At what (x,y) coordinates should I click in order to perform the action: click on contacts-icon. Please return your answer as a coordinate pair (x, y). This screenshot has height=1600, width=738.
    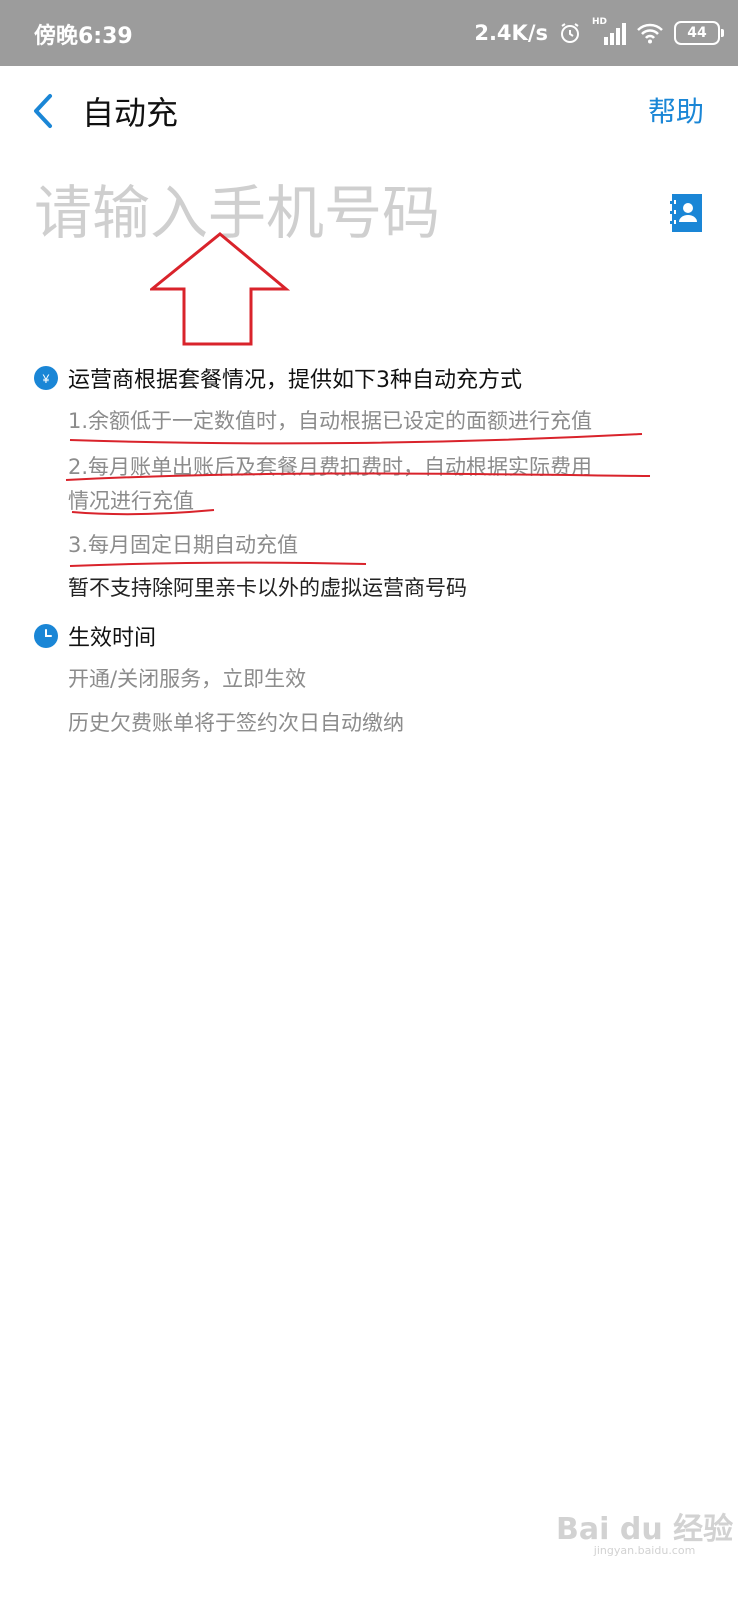
    Looking at the image, I should click on (686, 213).